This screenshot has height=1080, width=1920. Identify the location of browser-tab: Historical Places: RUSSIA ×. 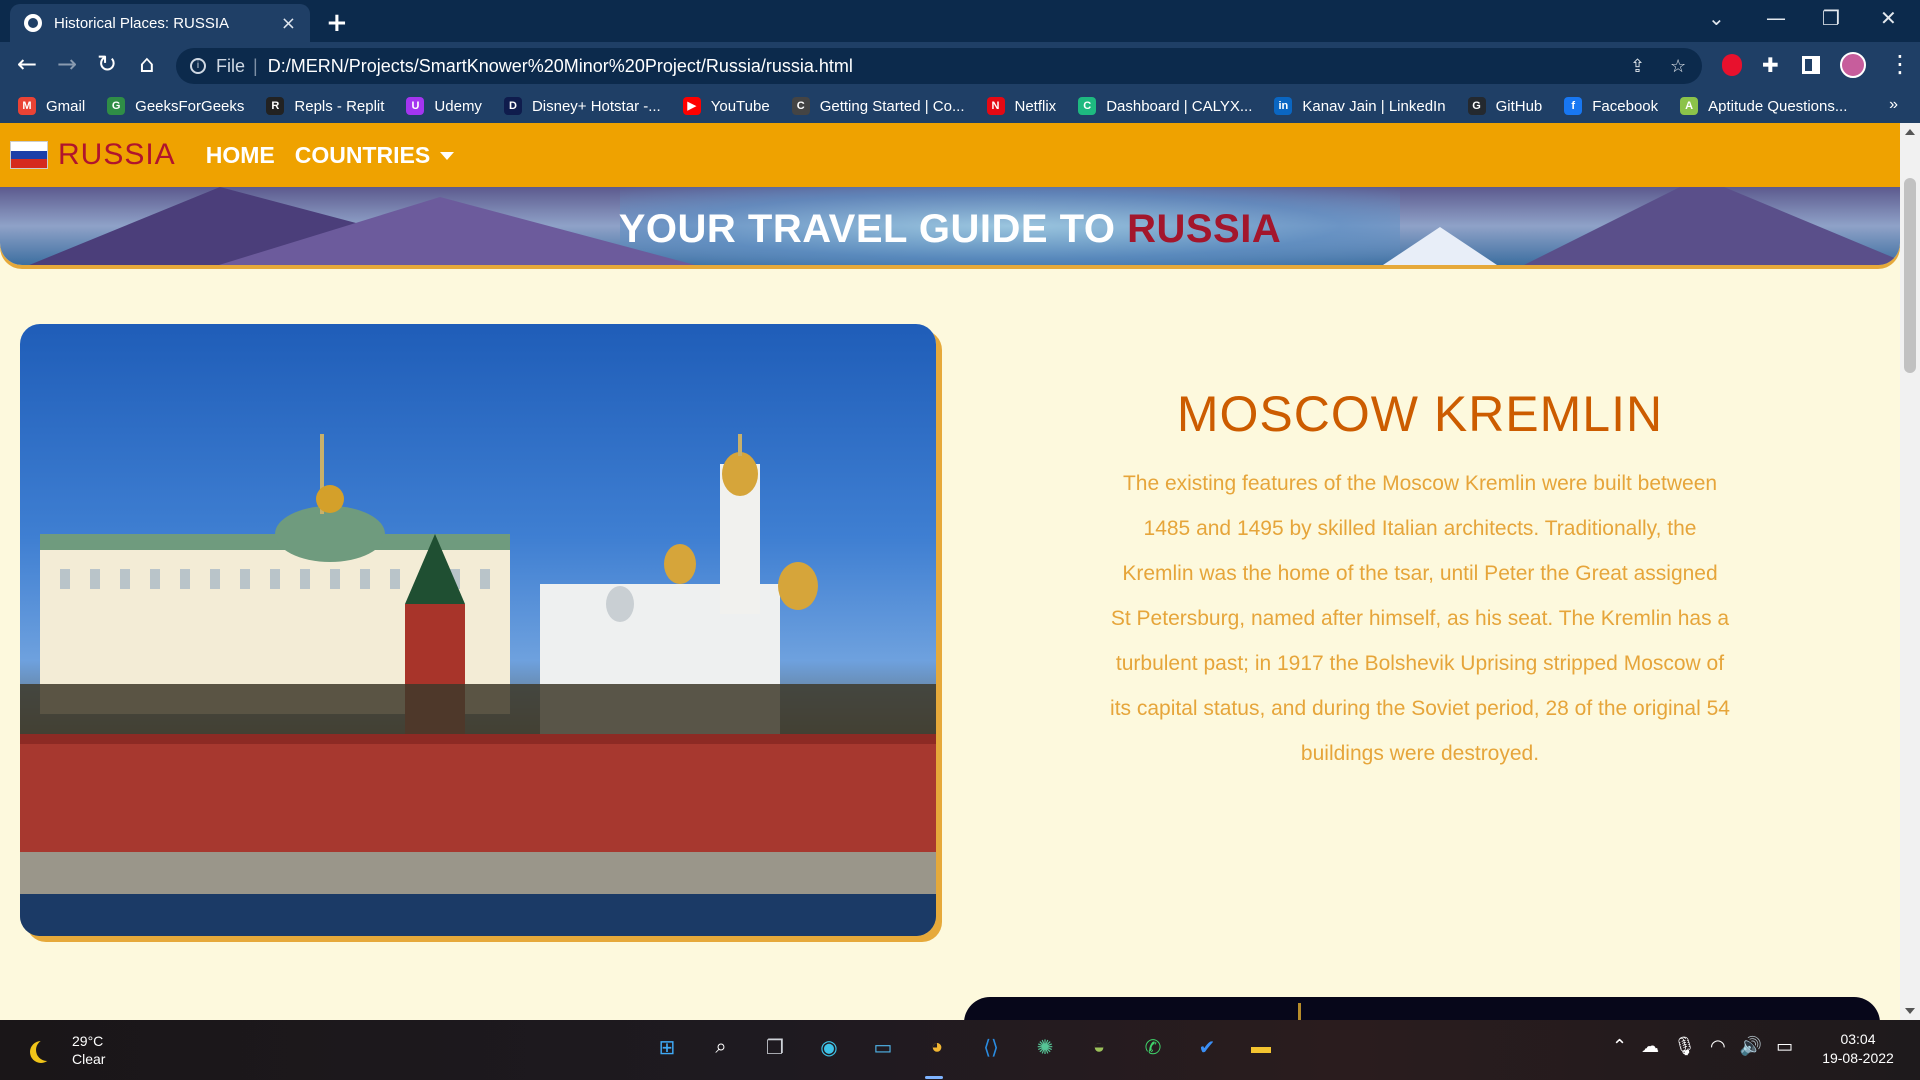
(160, 23).